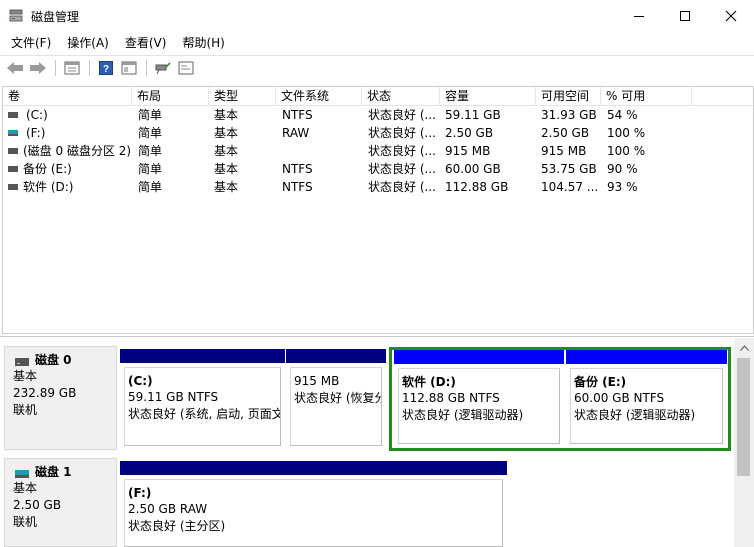 This screenshot has height=547, width=754. What do you see at coordinates (317, 381) in the screenshot?
I see `partition-size: 915 MB` at bounding box center [317, 381].